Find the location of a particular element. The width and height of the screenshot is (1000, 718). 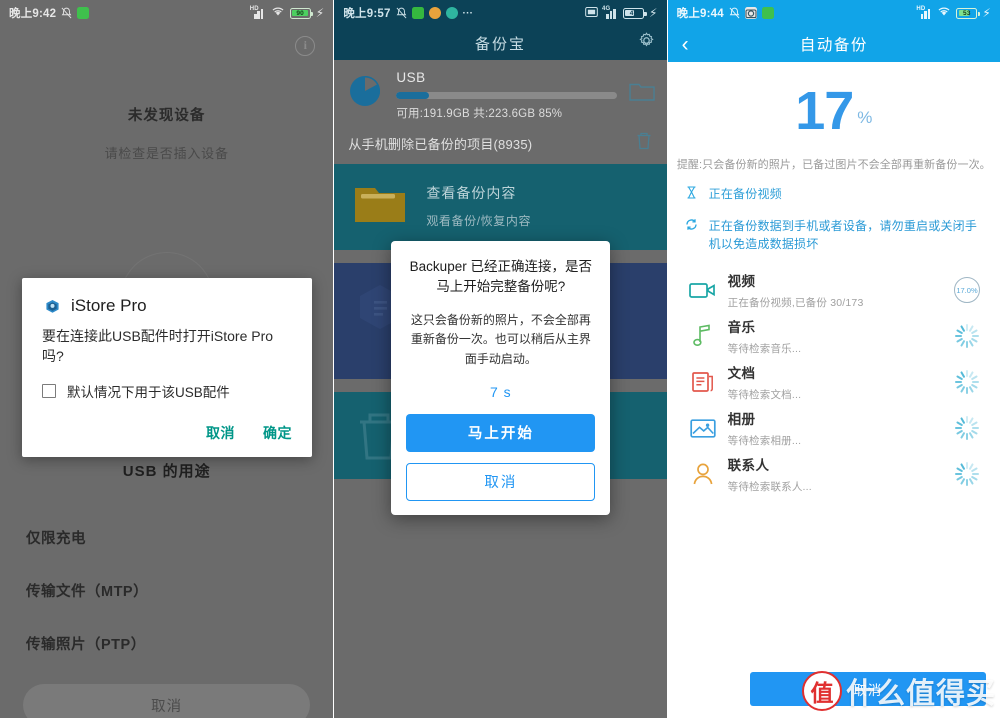

dialog-app-name: iStore Pro is located at coordinates (109, 305).